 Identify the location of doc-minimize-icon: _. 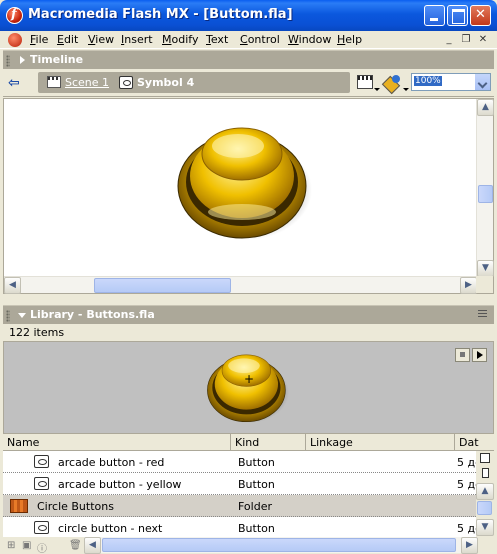
(449, 40).